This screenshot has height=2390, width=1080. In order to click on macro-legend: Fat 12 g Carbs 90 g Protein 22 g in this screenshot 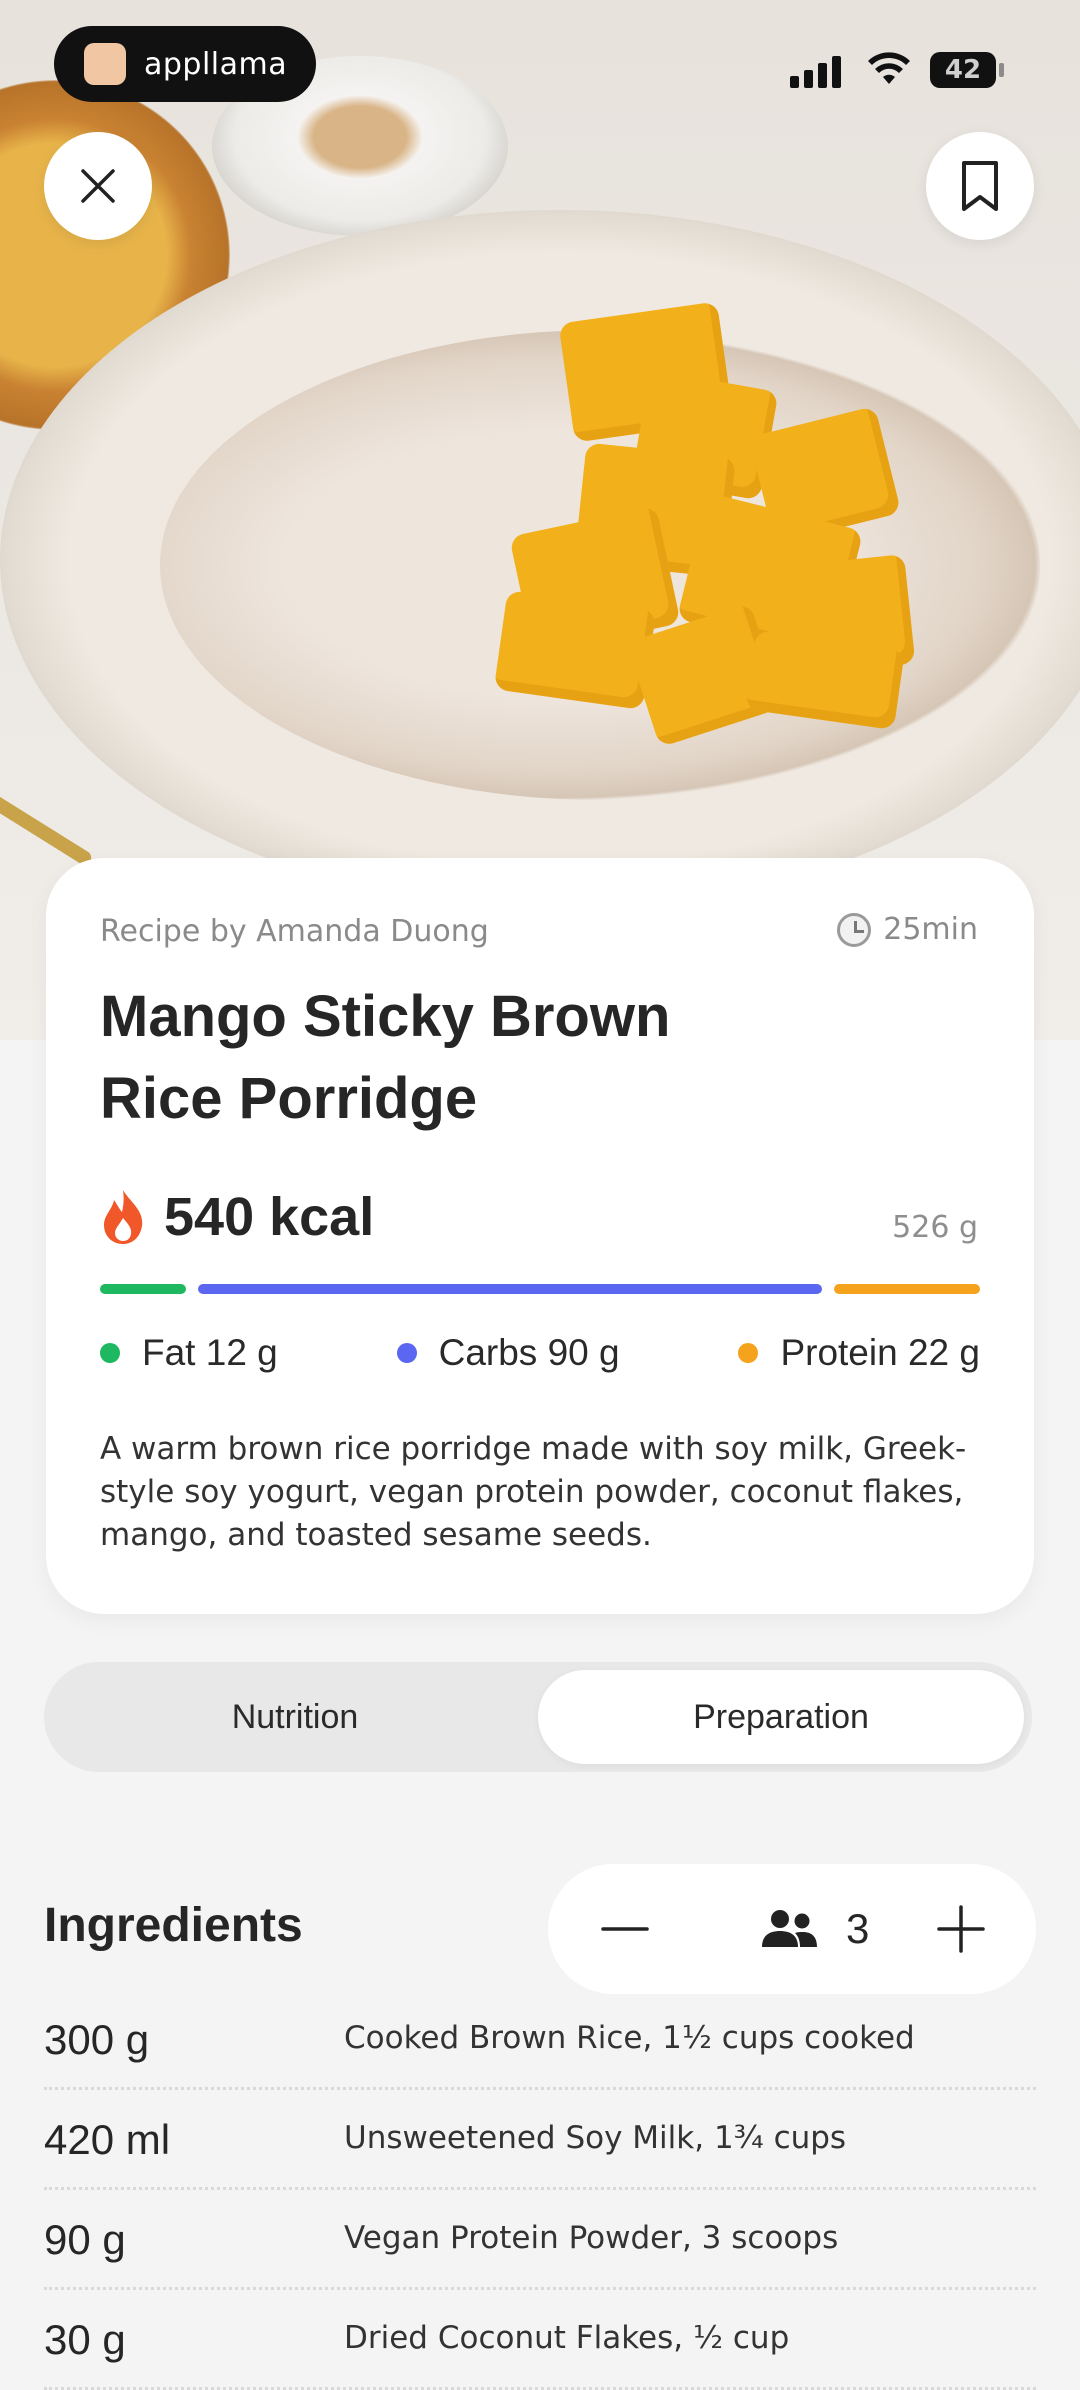, I will do `click(540, 1353)`.